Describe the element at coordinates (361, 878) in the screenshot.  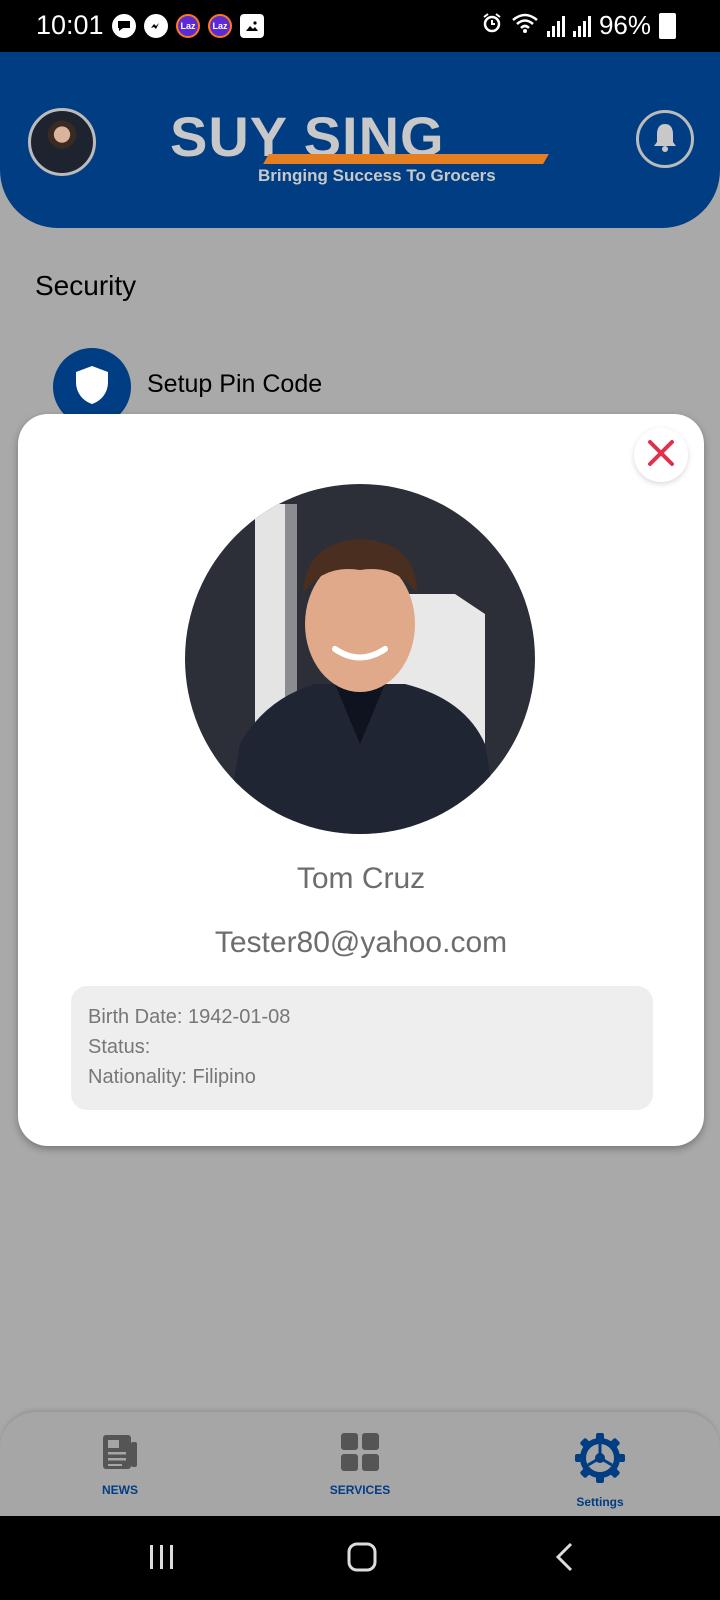
I see `profile-name: Tom Cruz` at that location.